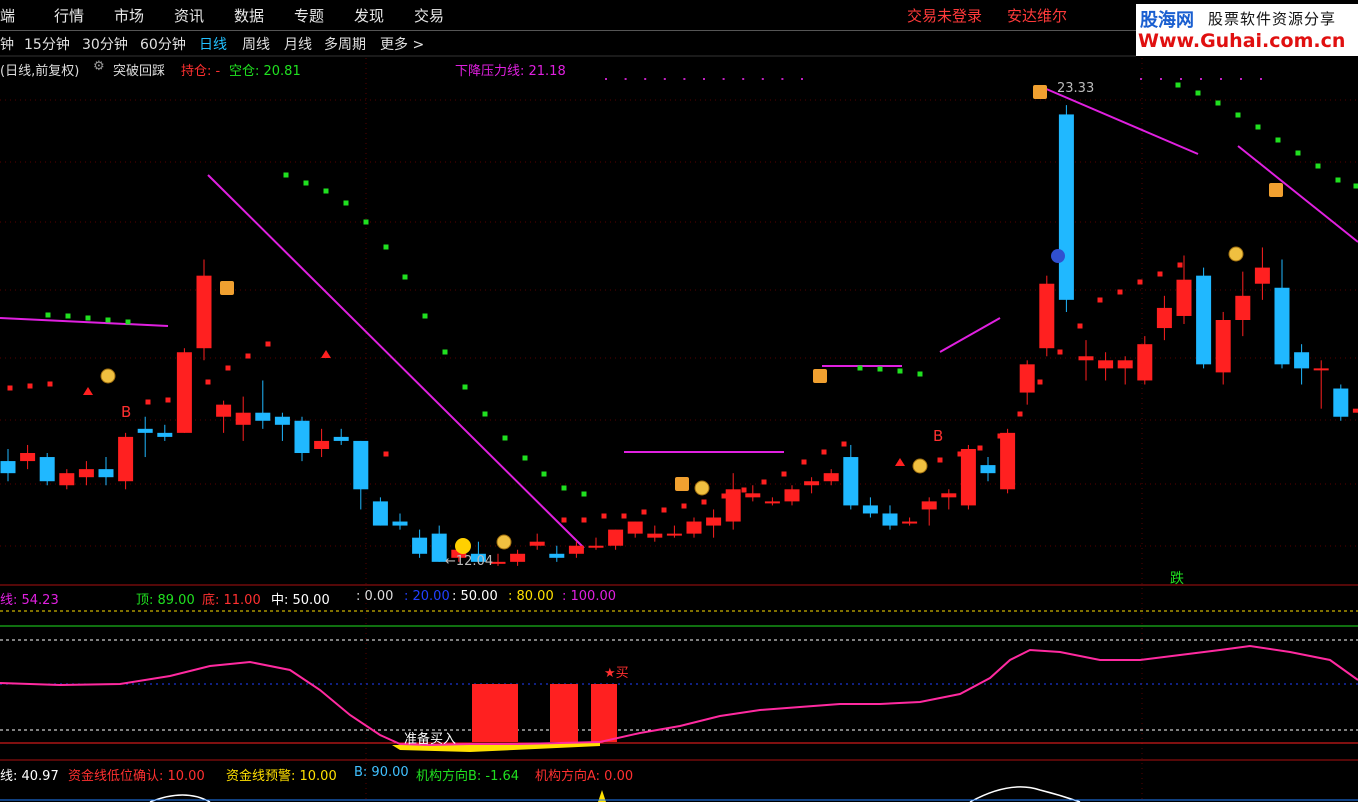  What do you see at coordinates (430, 739) in the screenshot?
I see `prepare-buy-label: 准备买入` at bounding box center [430, 739].